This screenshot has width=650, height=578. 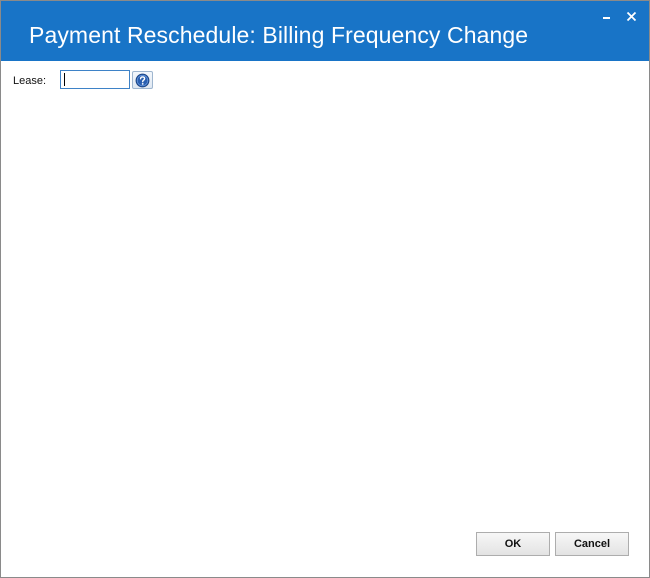 What do you see at coordinates (30, 81) in the screenshot?
I see `lease-label: Lease:` at bounding box center [30, 81].